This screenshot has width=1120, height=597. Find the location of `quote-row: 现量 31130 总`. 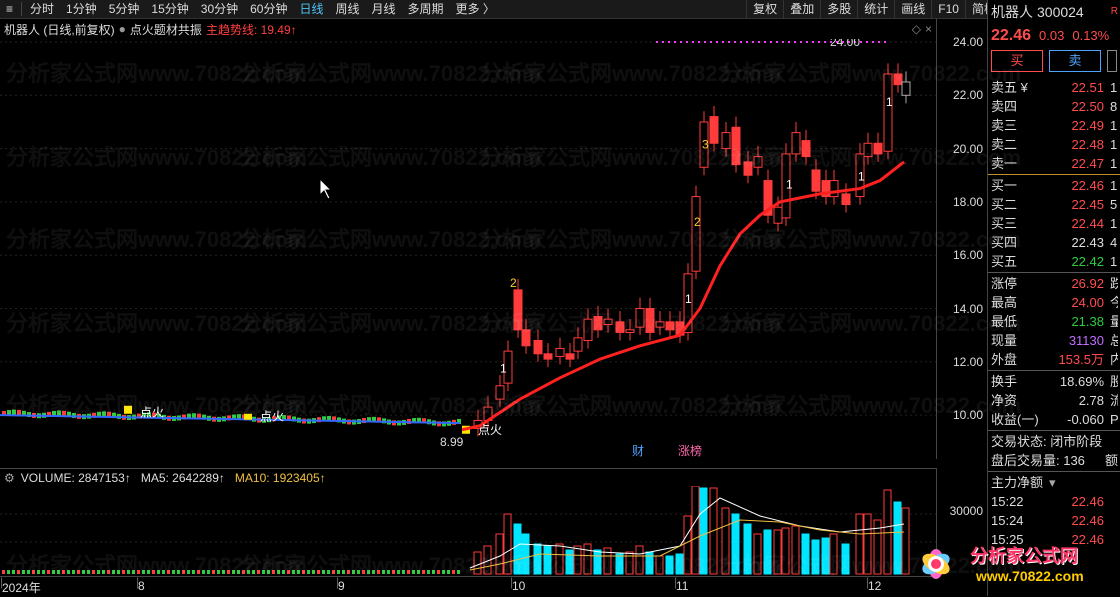

quote-row: 现量 31130 总 is located at coordinates (1054, 340).